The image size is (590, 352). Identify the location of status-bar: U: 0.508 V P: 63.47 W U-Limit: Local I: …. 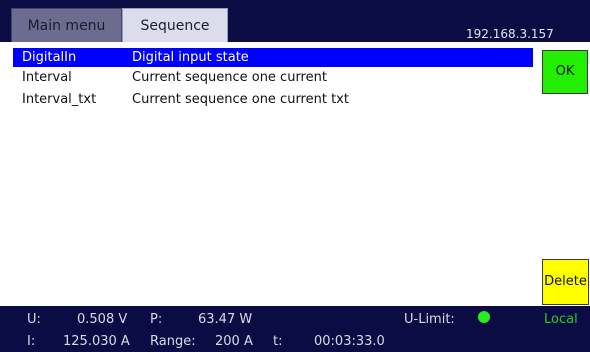
(295, 329).